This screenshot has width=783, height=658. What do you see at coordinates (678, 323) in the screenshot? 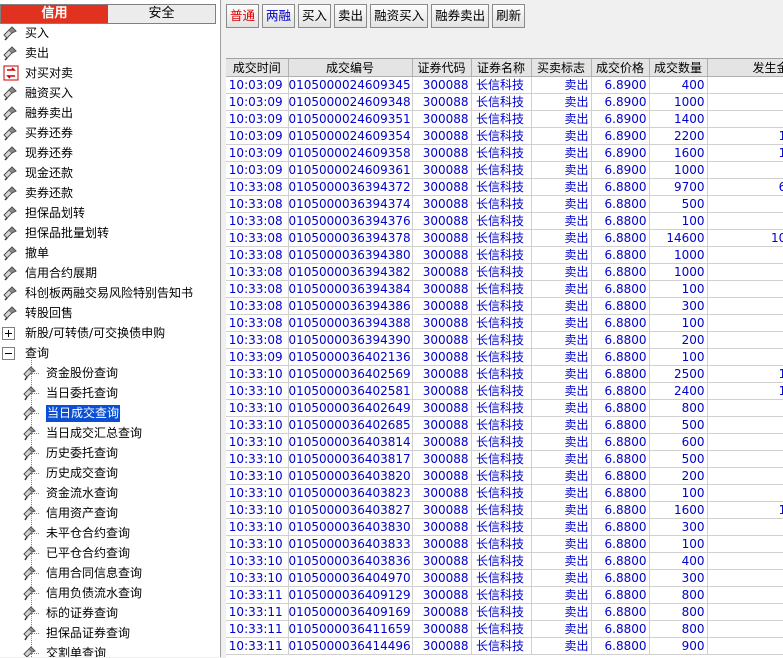
I see `table-cell: 100` at bounding box center [678, 323].